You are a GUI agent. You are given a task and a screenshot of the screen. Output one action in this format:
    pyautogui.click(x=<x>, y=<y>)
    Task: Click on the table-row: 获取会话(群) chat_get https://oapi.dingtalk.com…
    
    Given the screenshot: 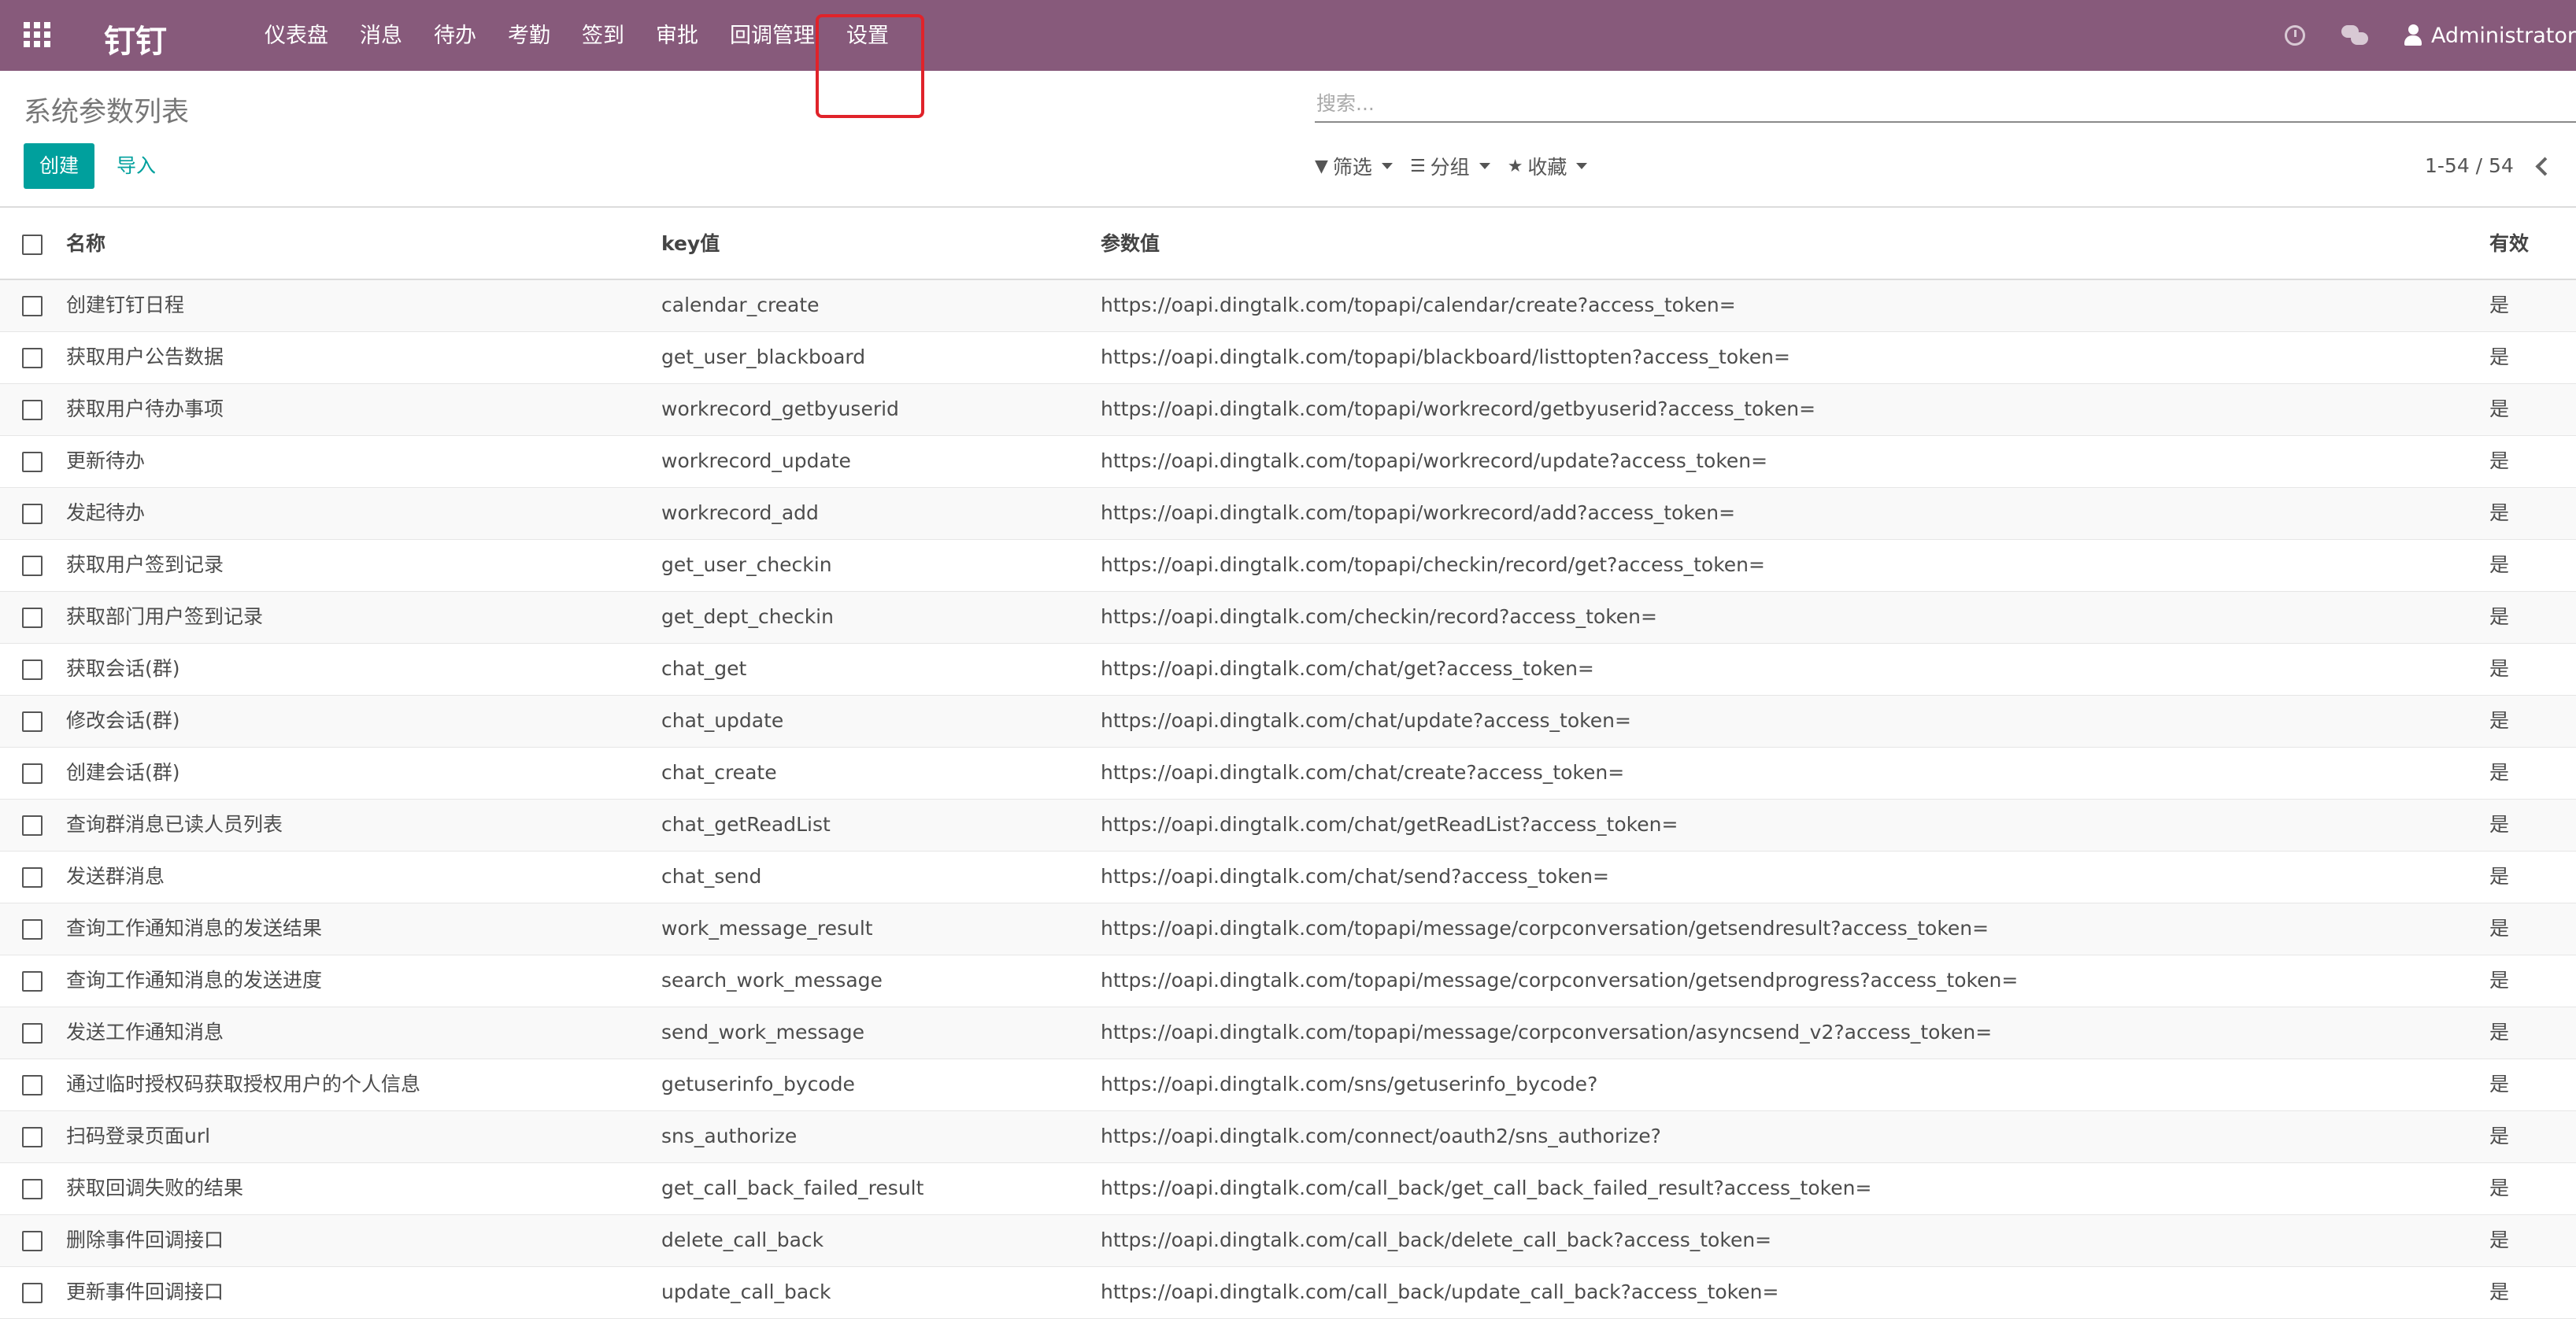 What is the action you would take?
    pyautogui.click(x=1288, y=670)
    